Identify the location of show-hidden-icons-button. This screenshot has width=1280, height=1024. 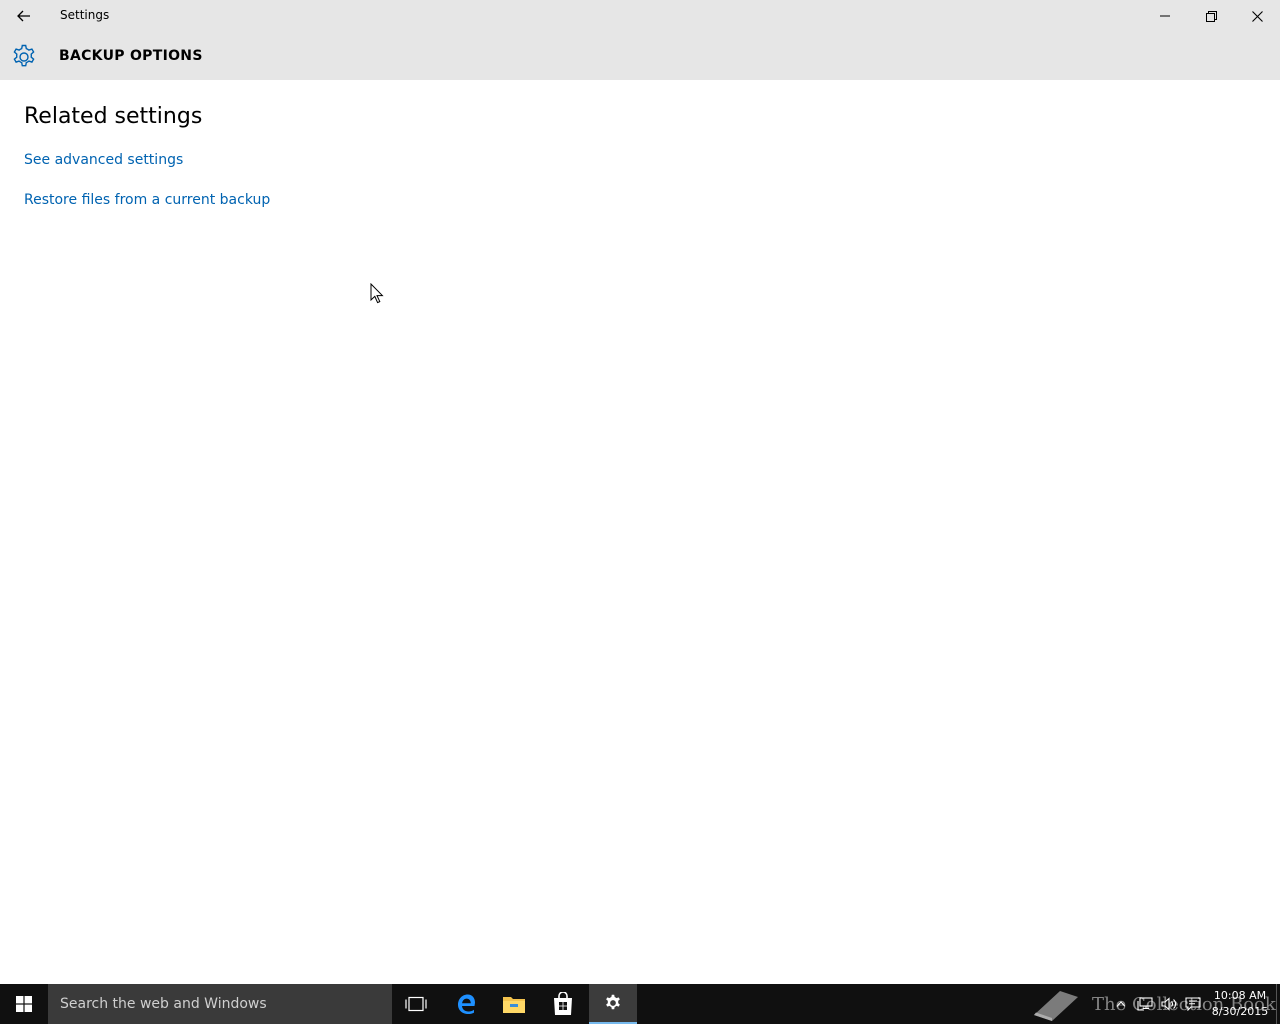
(1121, 1004).